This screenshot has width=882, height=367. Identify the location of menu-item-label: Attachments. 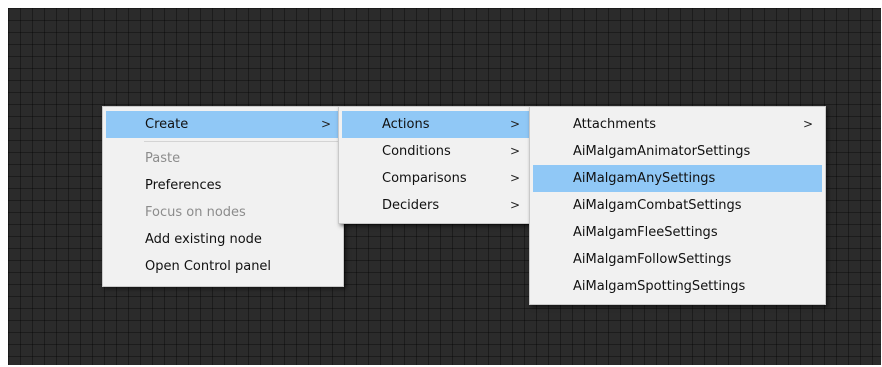
(614, 124).